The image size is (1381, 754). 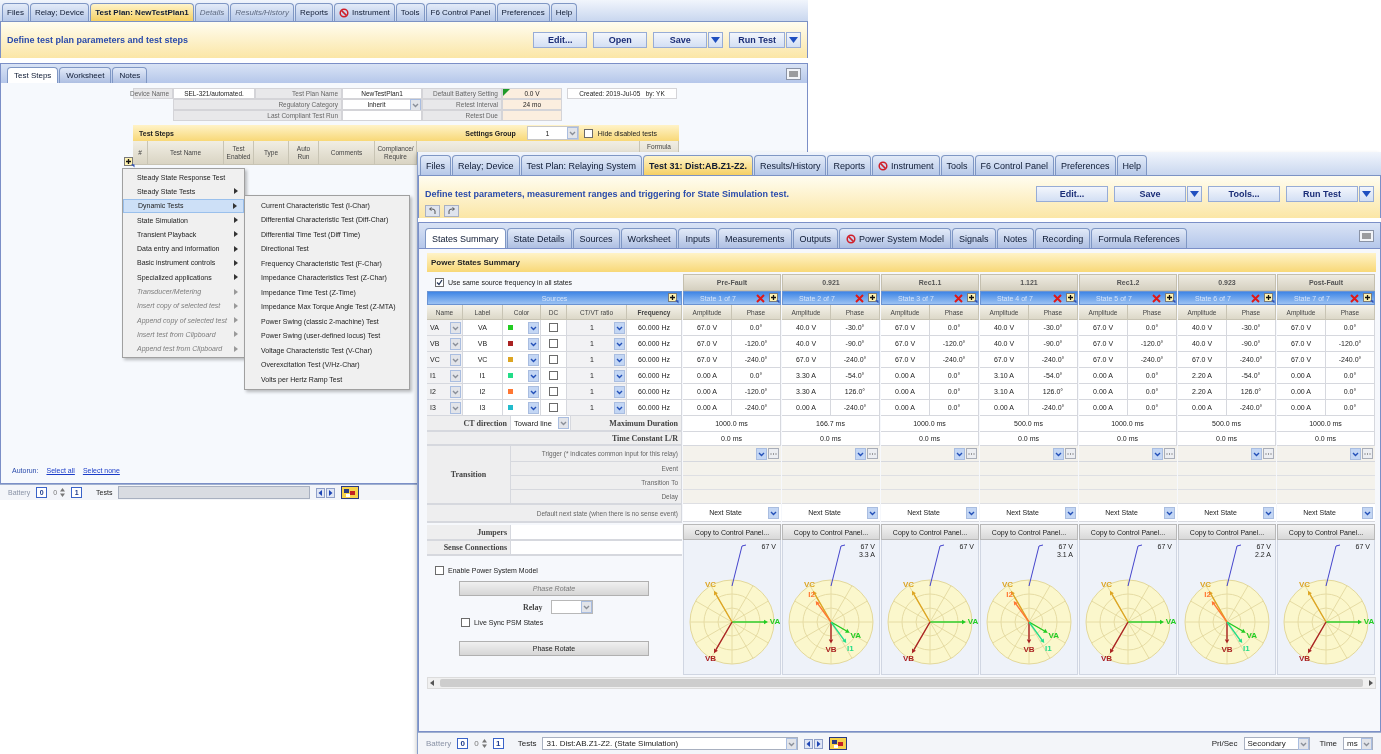 I want to click on scroll-right-icon, so click(x=1371, y=683).